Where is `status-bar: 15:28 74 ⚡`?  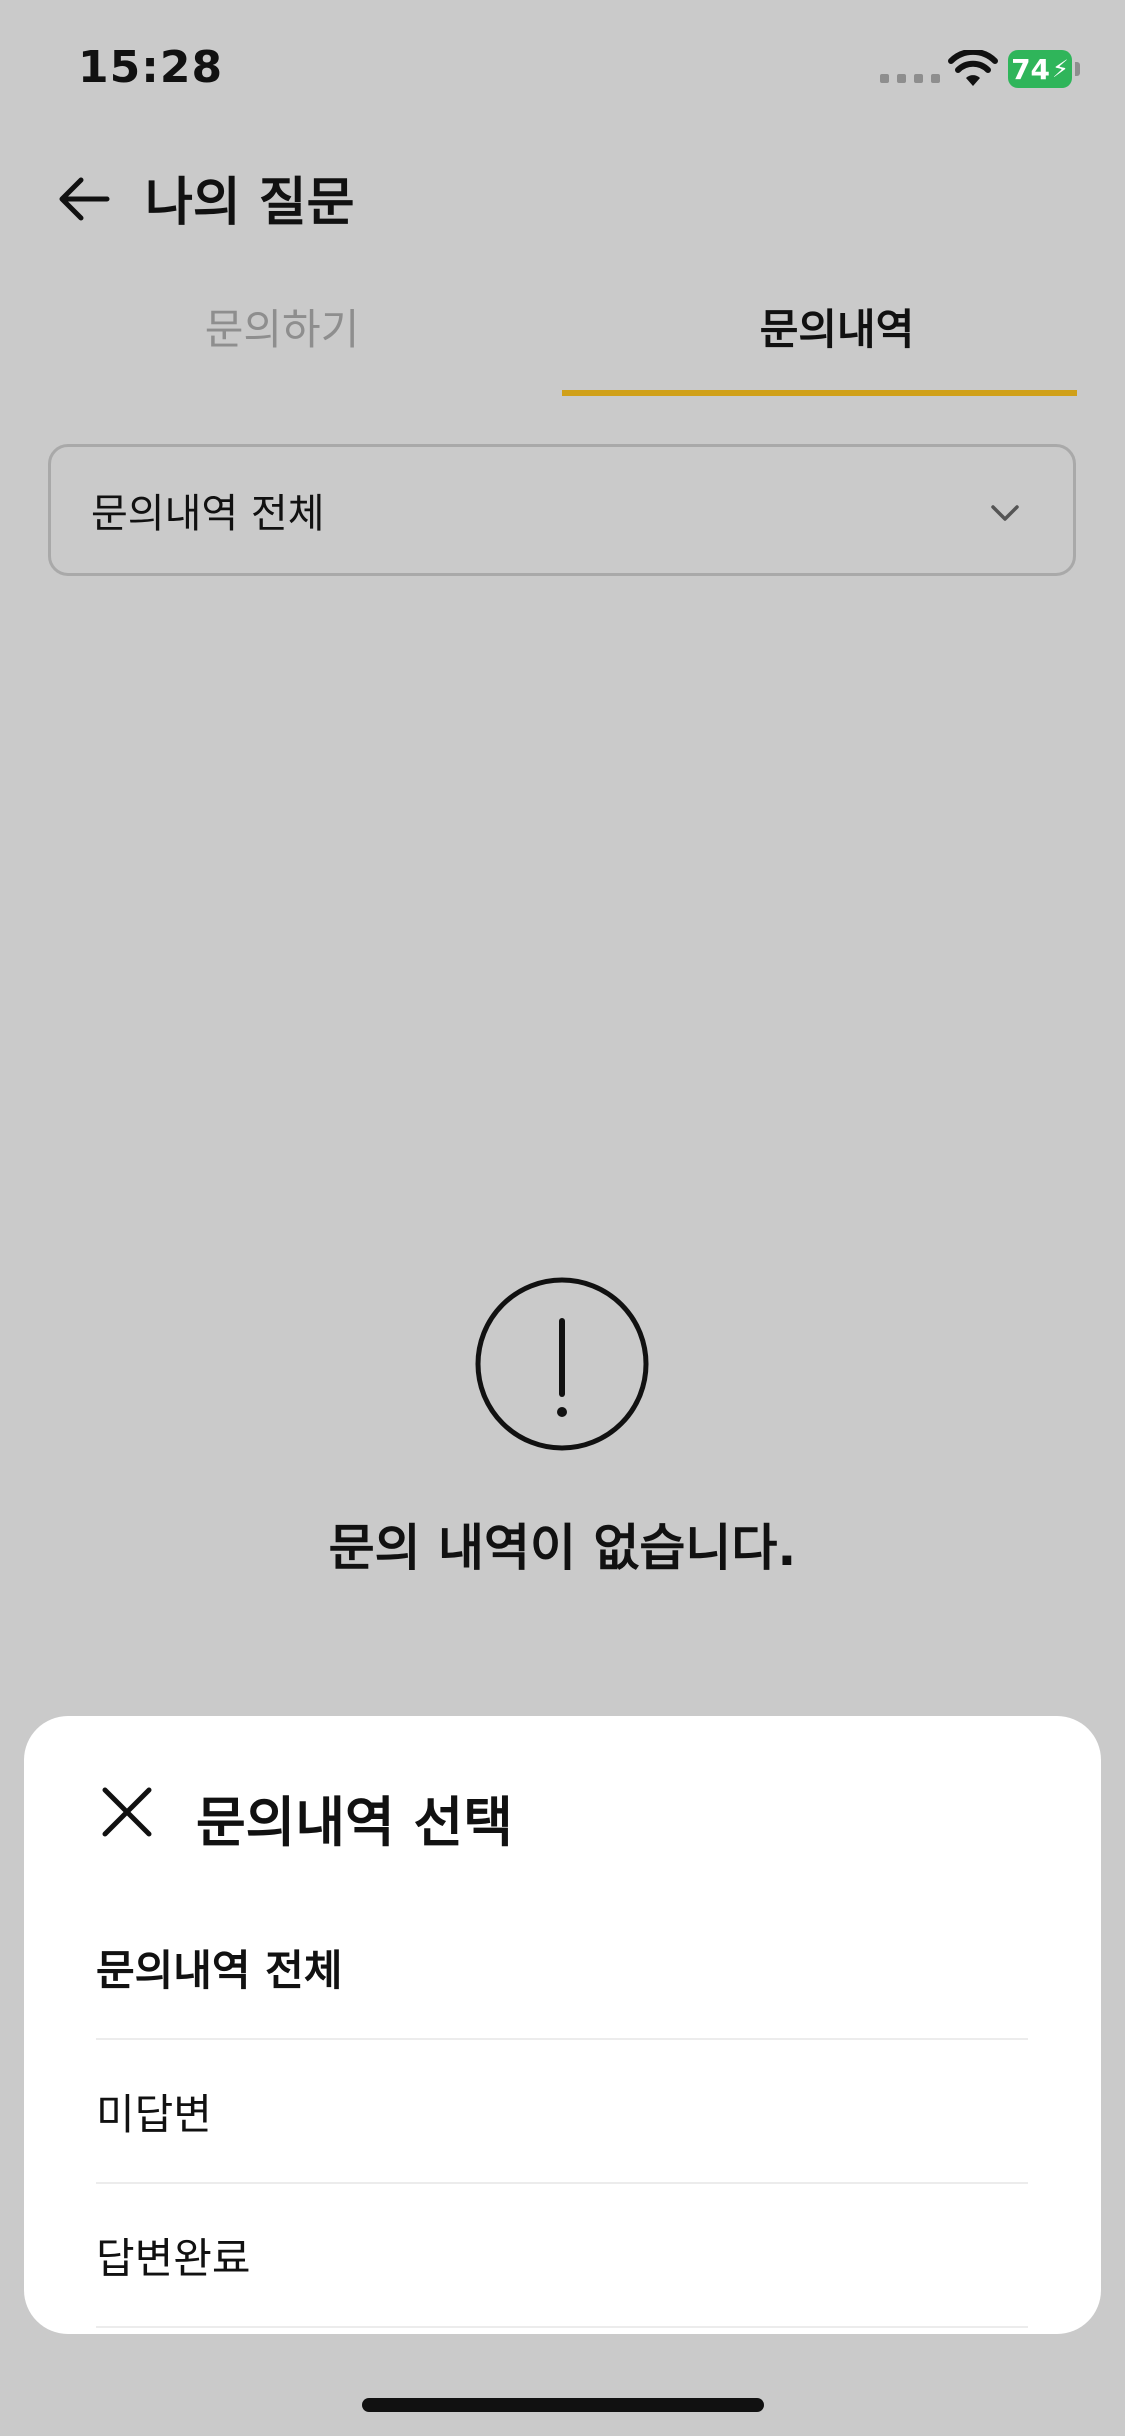
status-bar: 15:28 74 ⚡ is located at coordinates (562, 65).